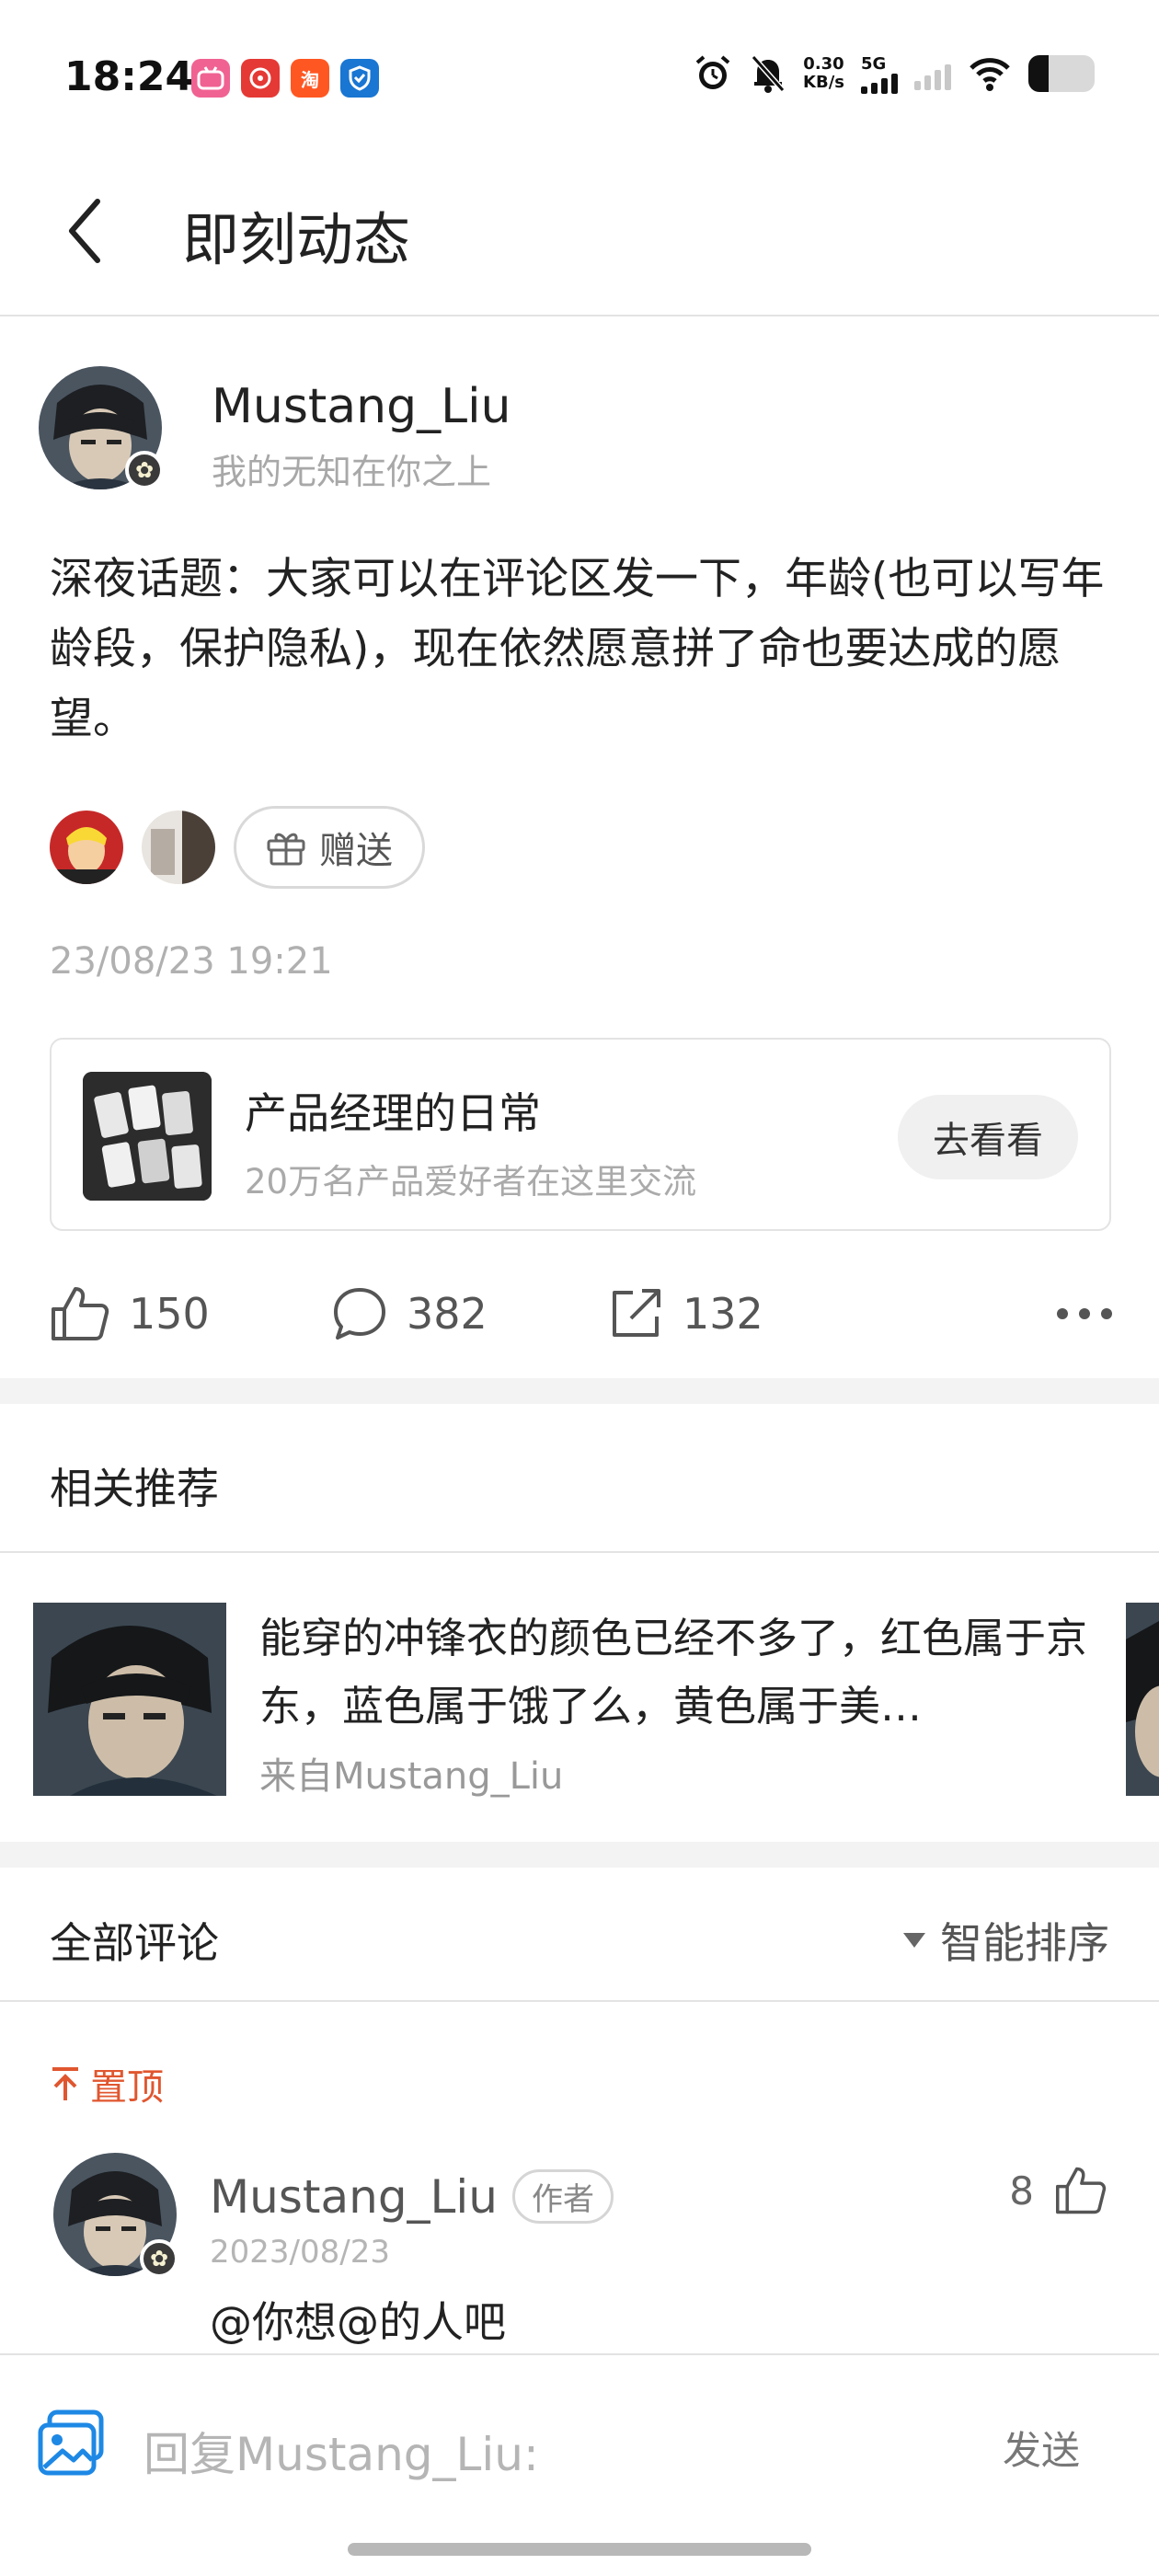  I want to click on post-author: ✿ Mustang_Liu 我的无知在你之上, so click(581, 430).